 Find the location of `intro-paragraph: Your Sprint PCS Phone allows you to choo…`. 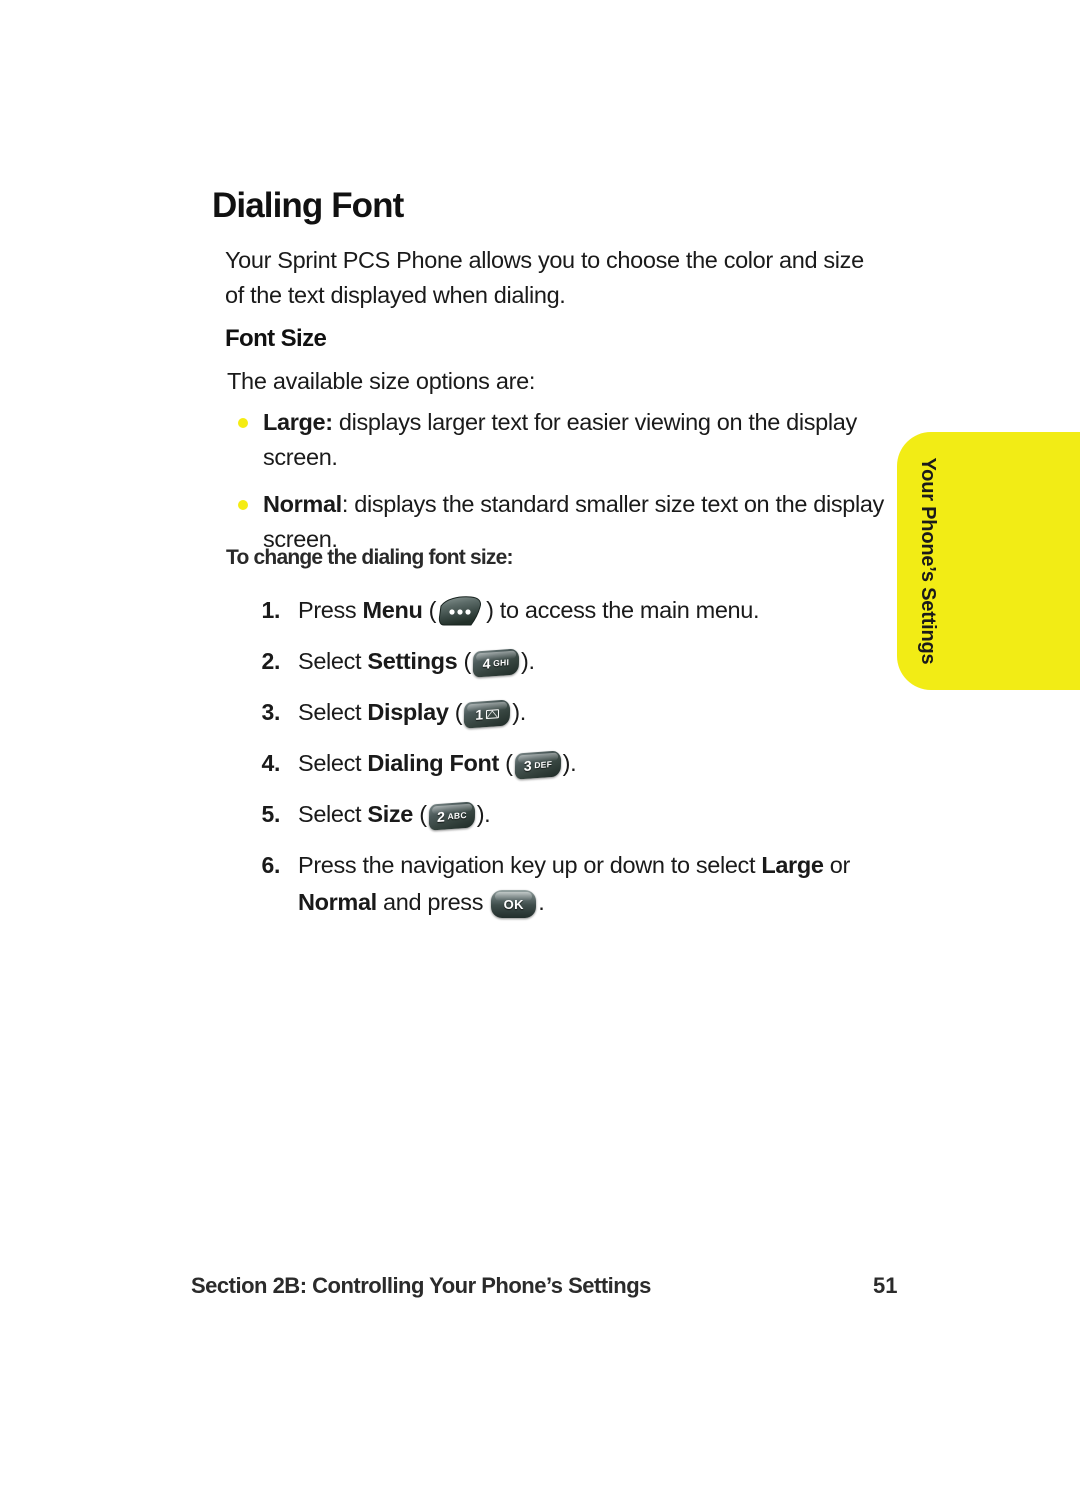

intro-paragraph: Your Sprint PCS Phone allows you to choo… is located at coordinates (544, 277).